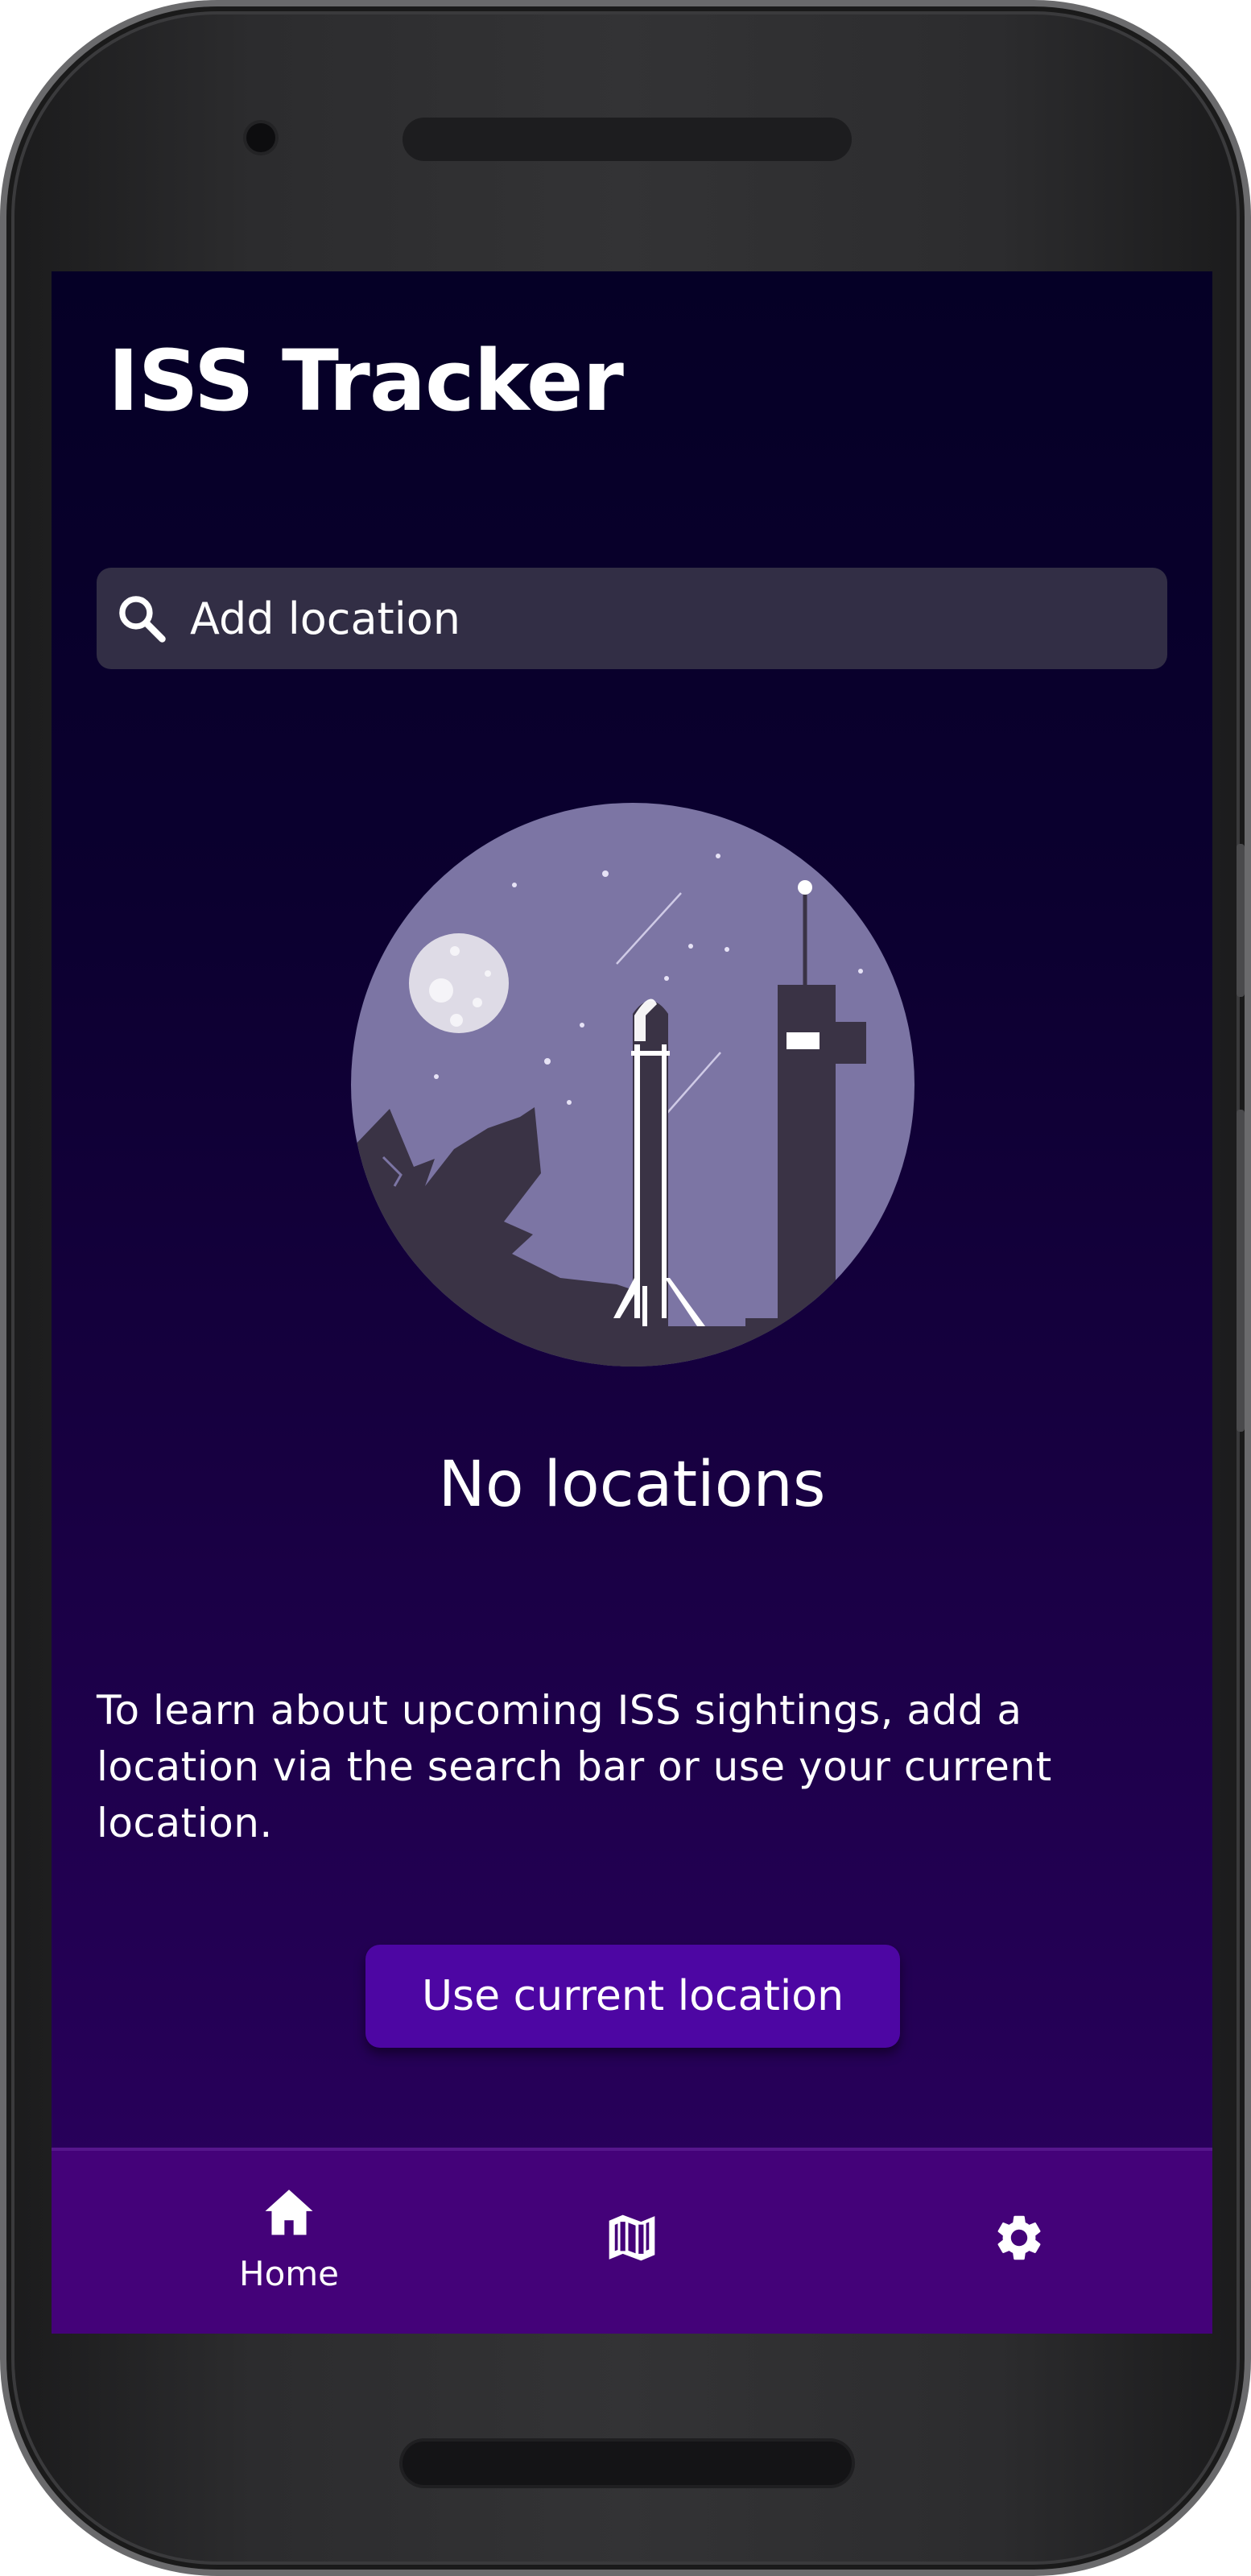  What do you see at coordinates (260, 138) in the screenshot?
I see `front-camera` at bounding box center [260, 138].